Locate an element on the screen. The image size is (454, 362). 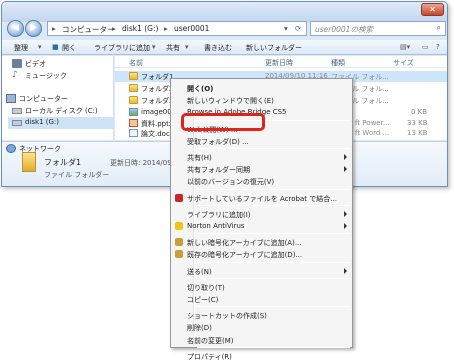
menu-item-label: 共有フォルダー同期 is located at coordinates (218, 170).